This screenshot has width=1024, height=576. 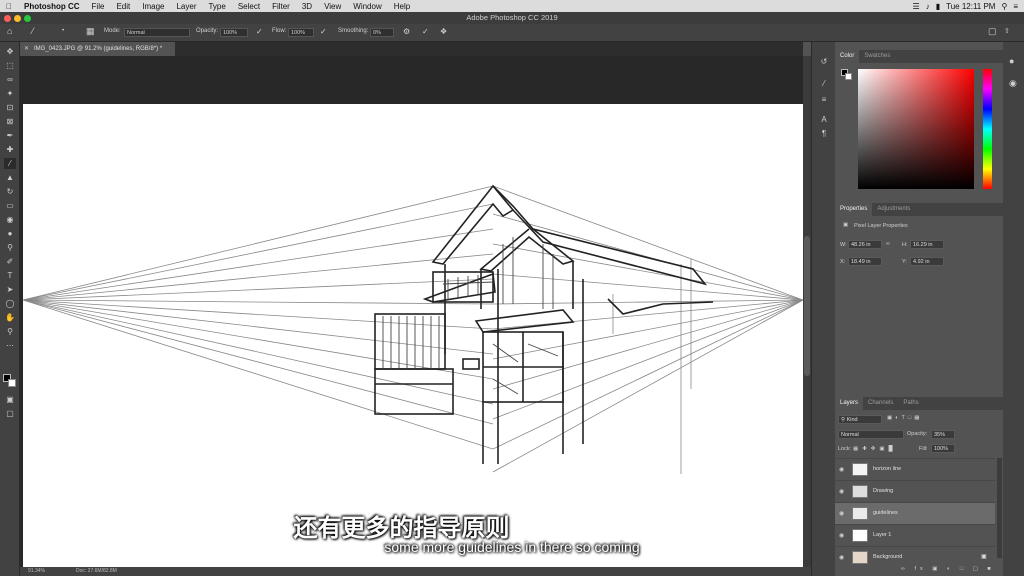 What do you see at coordinates (877, 56) in the screenshot?
I see `tab-swatches: Swatches` at bounding box center [877, 56].